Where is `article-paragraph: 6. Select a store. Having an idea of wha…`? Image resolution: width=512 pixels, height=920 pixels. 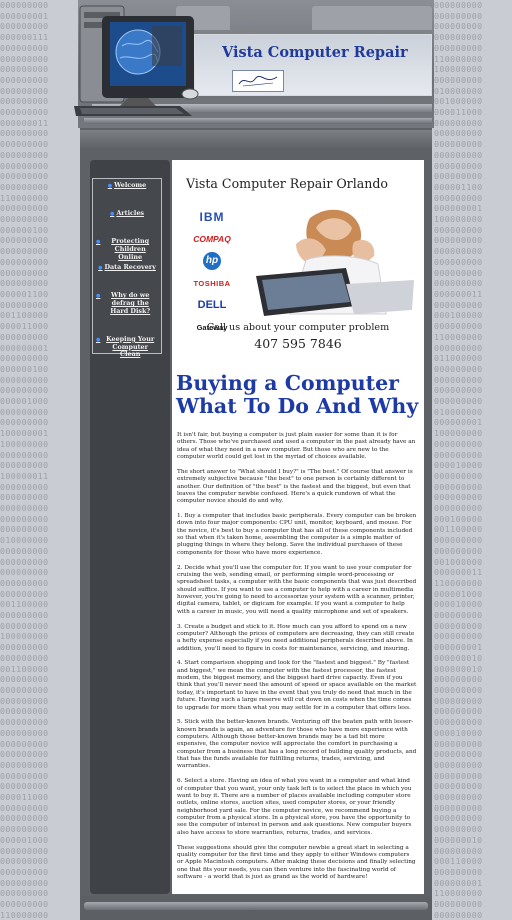 article-paragraph: 6. Select a store. Having an idea of wha… is located at coordinates (294, 807).